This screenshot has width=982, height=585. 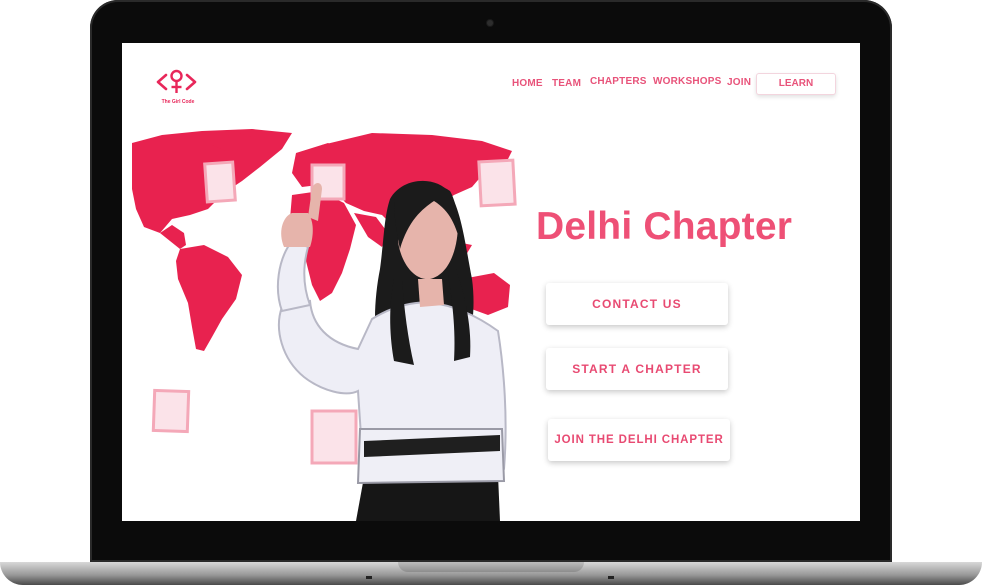 I want to click on nav-team: TEAM, so click(x=566, y=83).